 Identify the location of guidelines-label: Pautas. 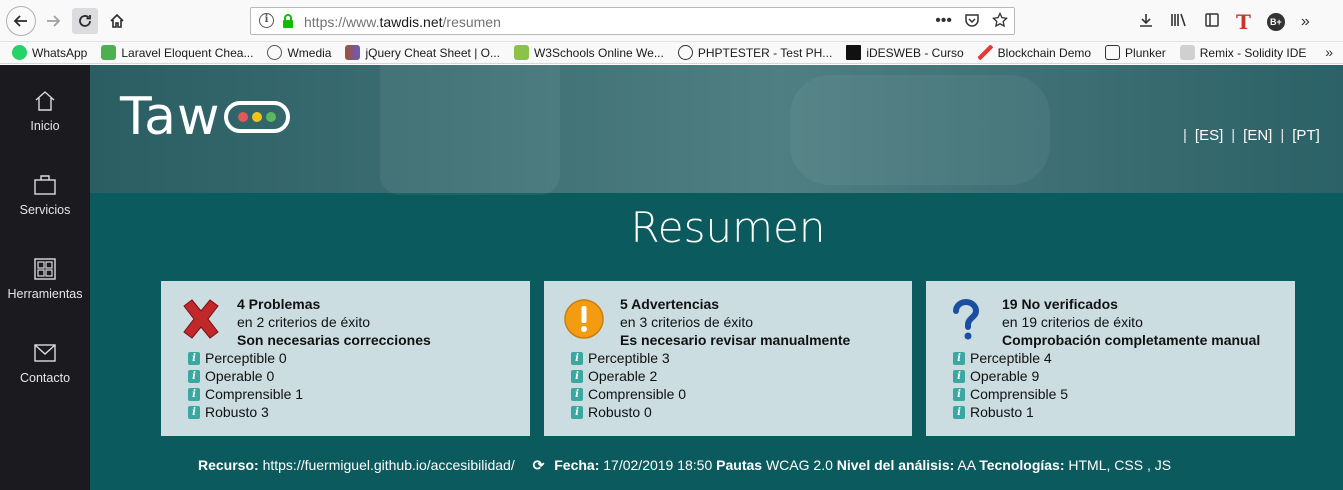
(739, 465).